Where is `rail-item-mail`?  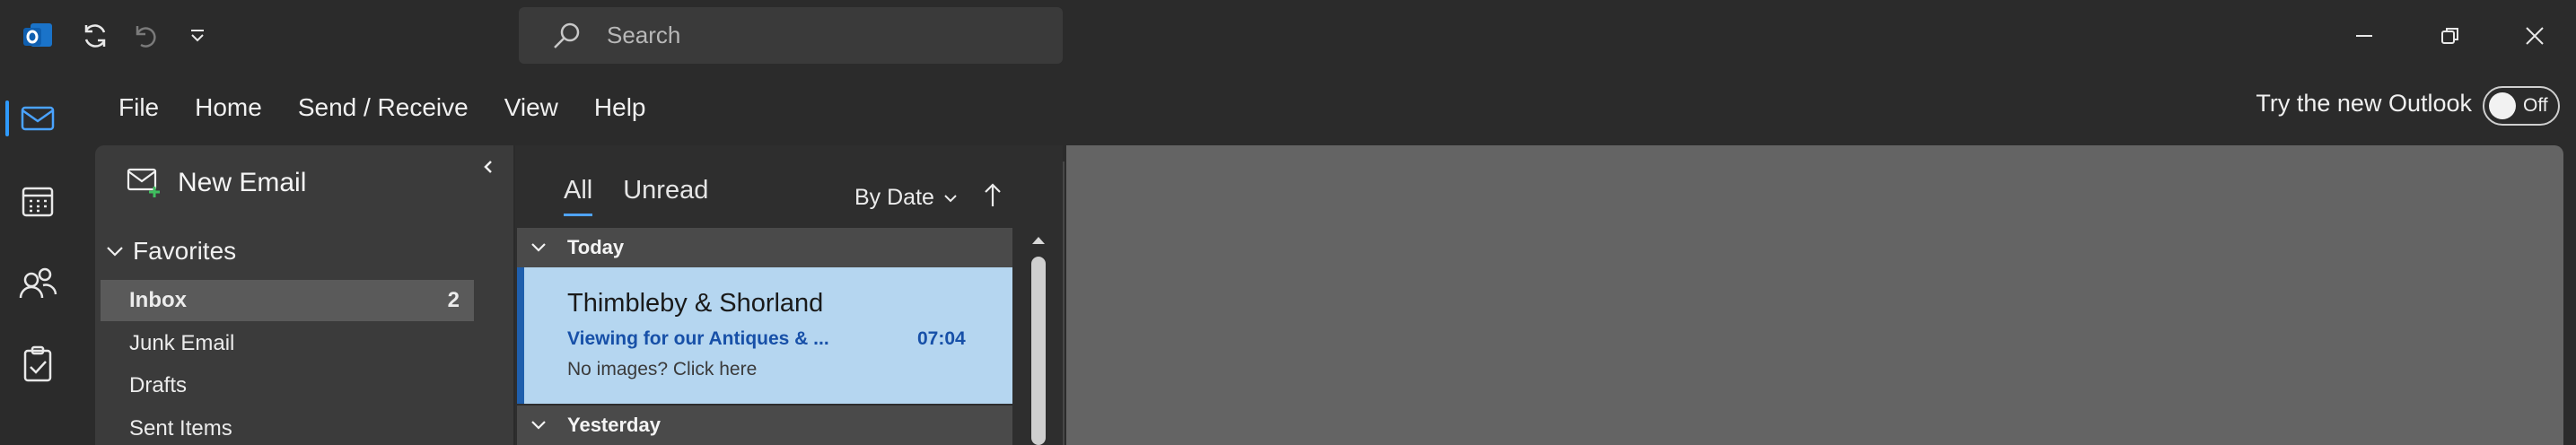 rail-item-mail is located at coordinates (37, 118).